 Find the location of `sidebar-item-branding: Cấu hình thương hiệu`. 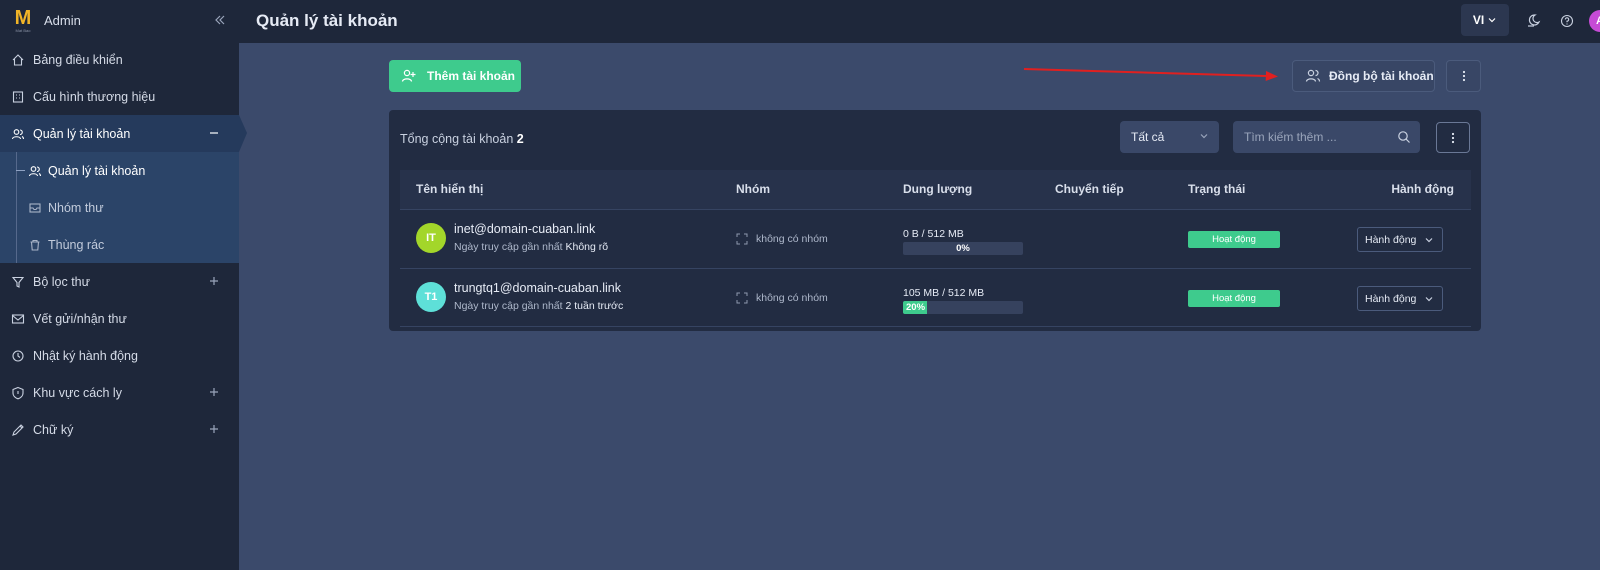

sidebar-item-branding: Cấu hình thương hiệu is located at coordinates (119, 96).